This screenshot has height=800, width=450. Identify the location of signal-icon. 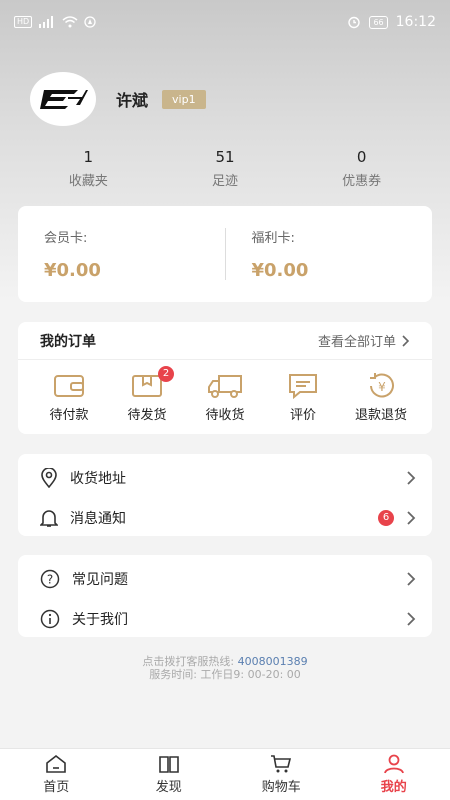
(46, 22).